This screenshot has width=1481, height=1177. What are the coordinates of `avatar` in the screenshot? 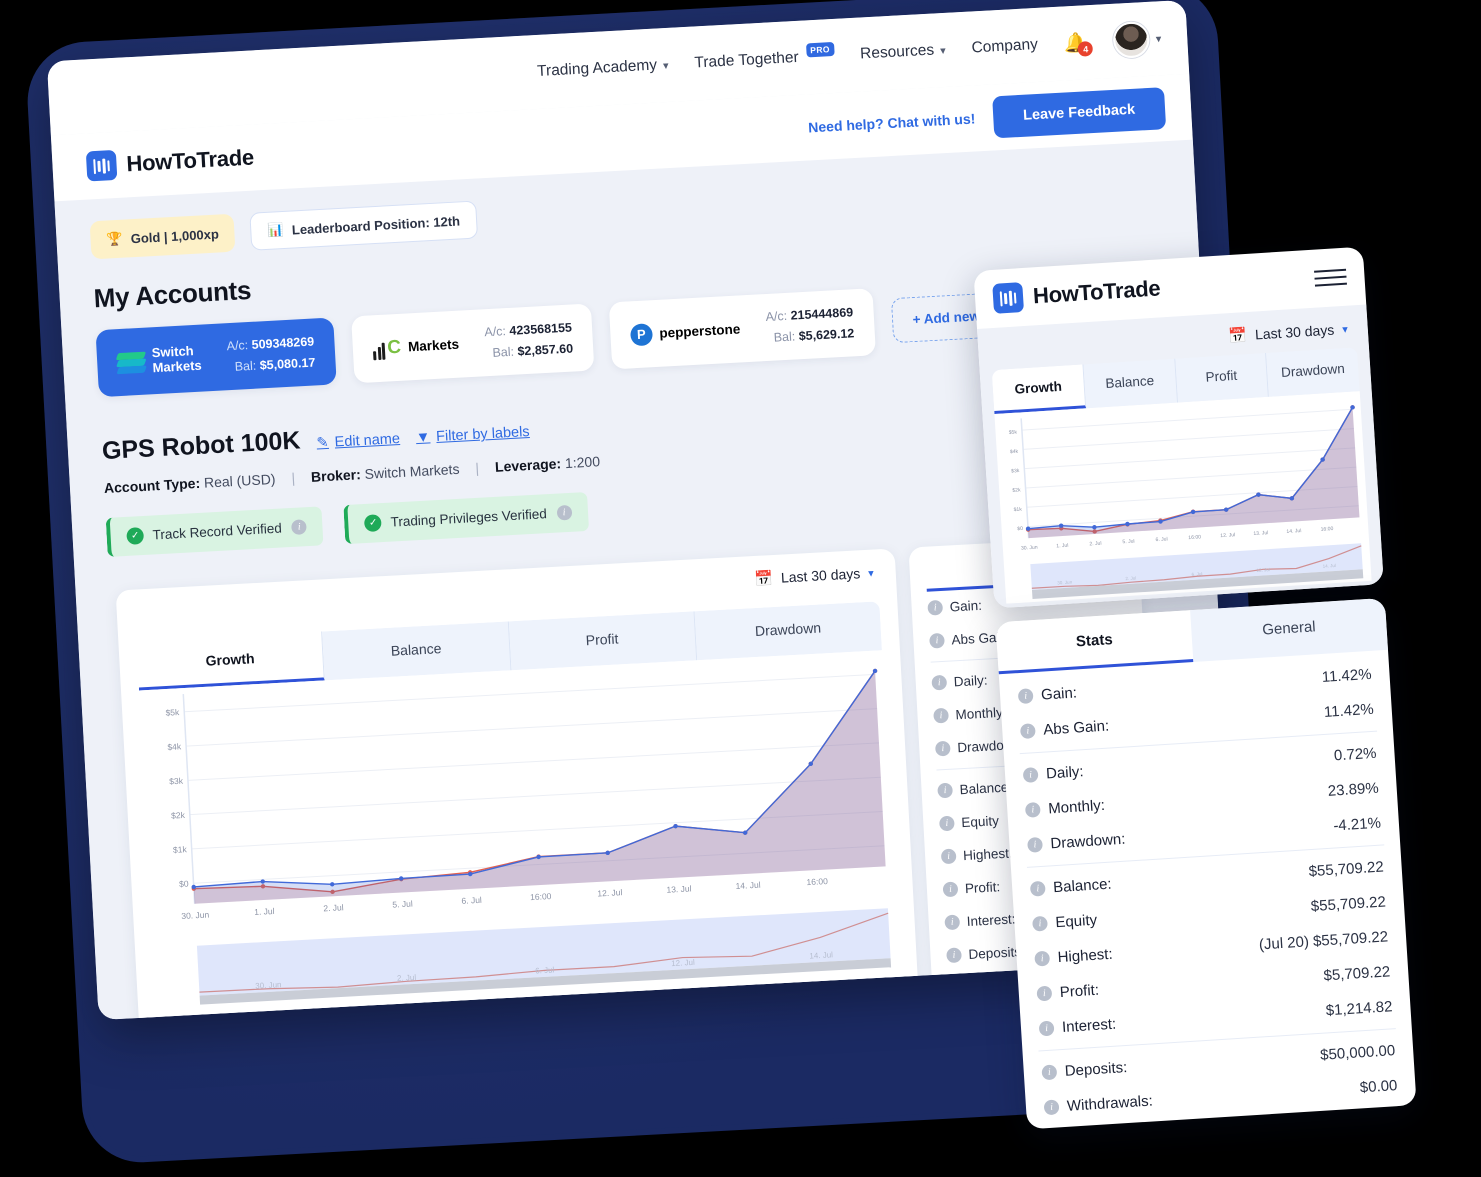 It's located at (1131, 39).